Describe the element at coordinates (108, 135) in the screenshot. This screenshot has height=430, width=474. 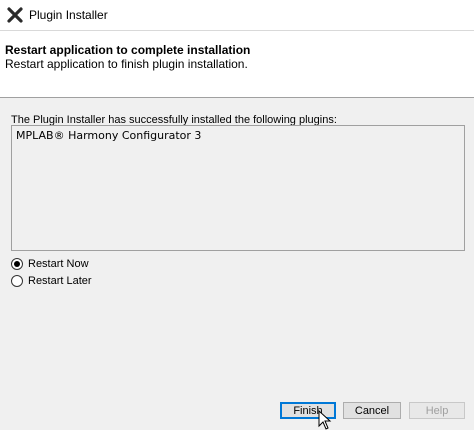
I see `list-item: MPLAB® Harmony Configurator 3` at that location.